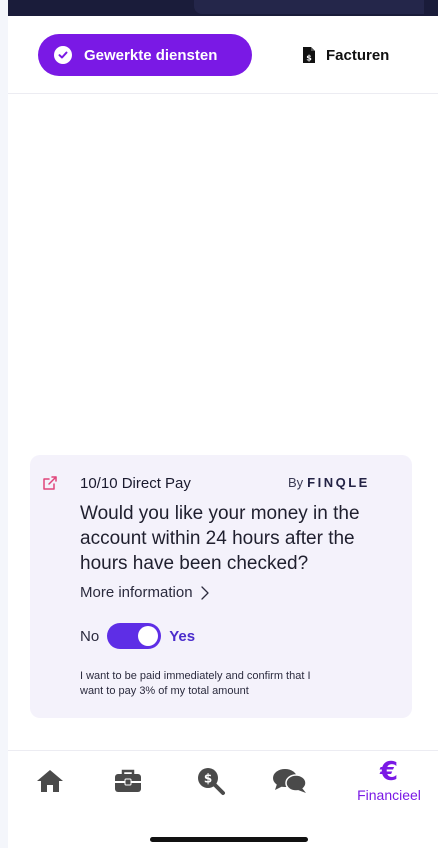 The image size is (438, 848). What do you see at coordinates (296, 482) in the screenshot?
I see `provider-by: By` at bounding box center [296, 482].